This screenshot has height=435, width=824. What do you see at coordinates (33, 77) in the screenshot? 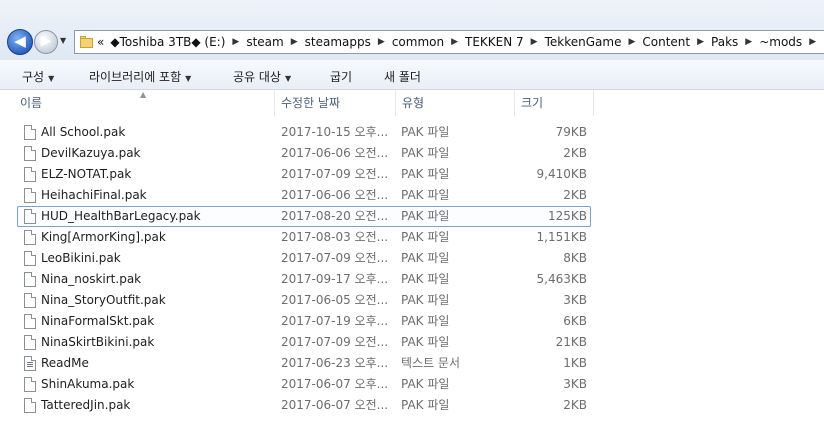
I see `organize-label: 구성` at bounding box center [33, 77].